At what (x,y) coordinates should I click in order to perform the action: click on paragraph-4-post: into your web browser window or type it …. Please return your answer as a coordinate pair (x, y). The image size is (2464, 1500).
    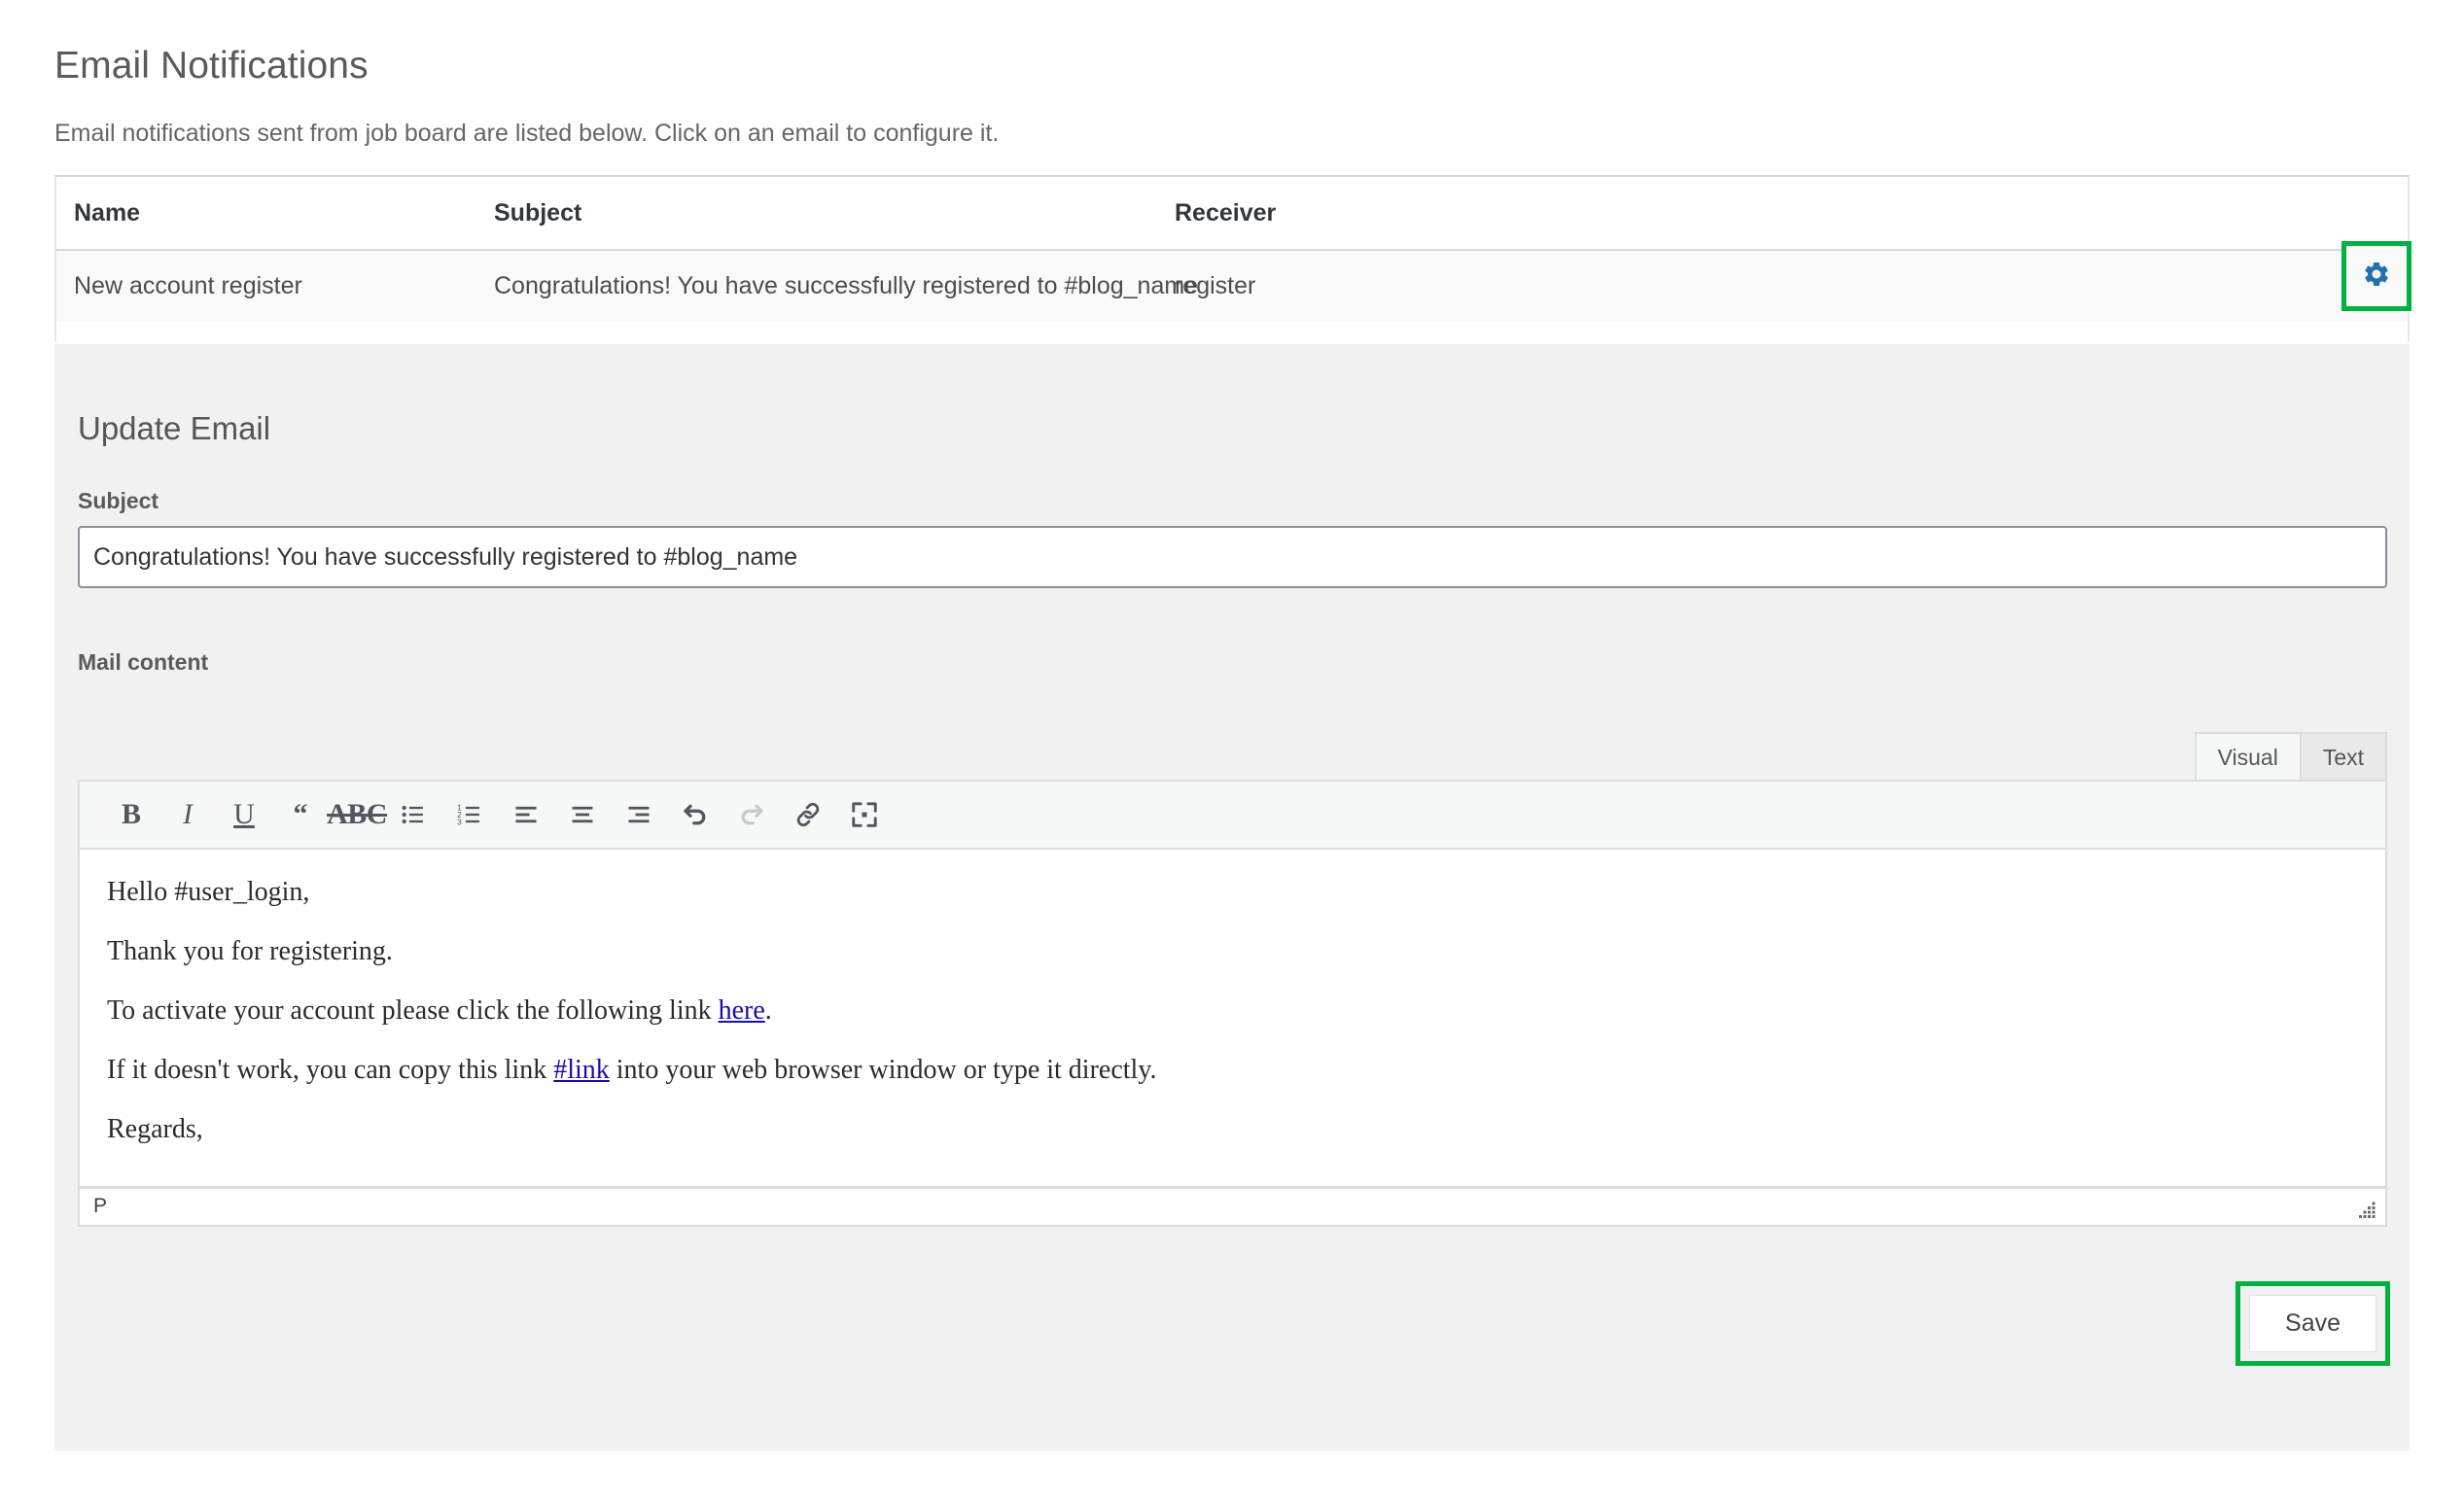
    Looking at the image, I should click on (883, 1070).